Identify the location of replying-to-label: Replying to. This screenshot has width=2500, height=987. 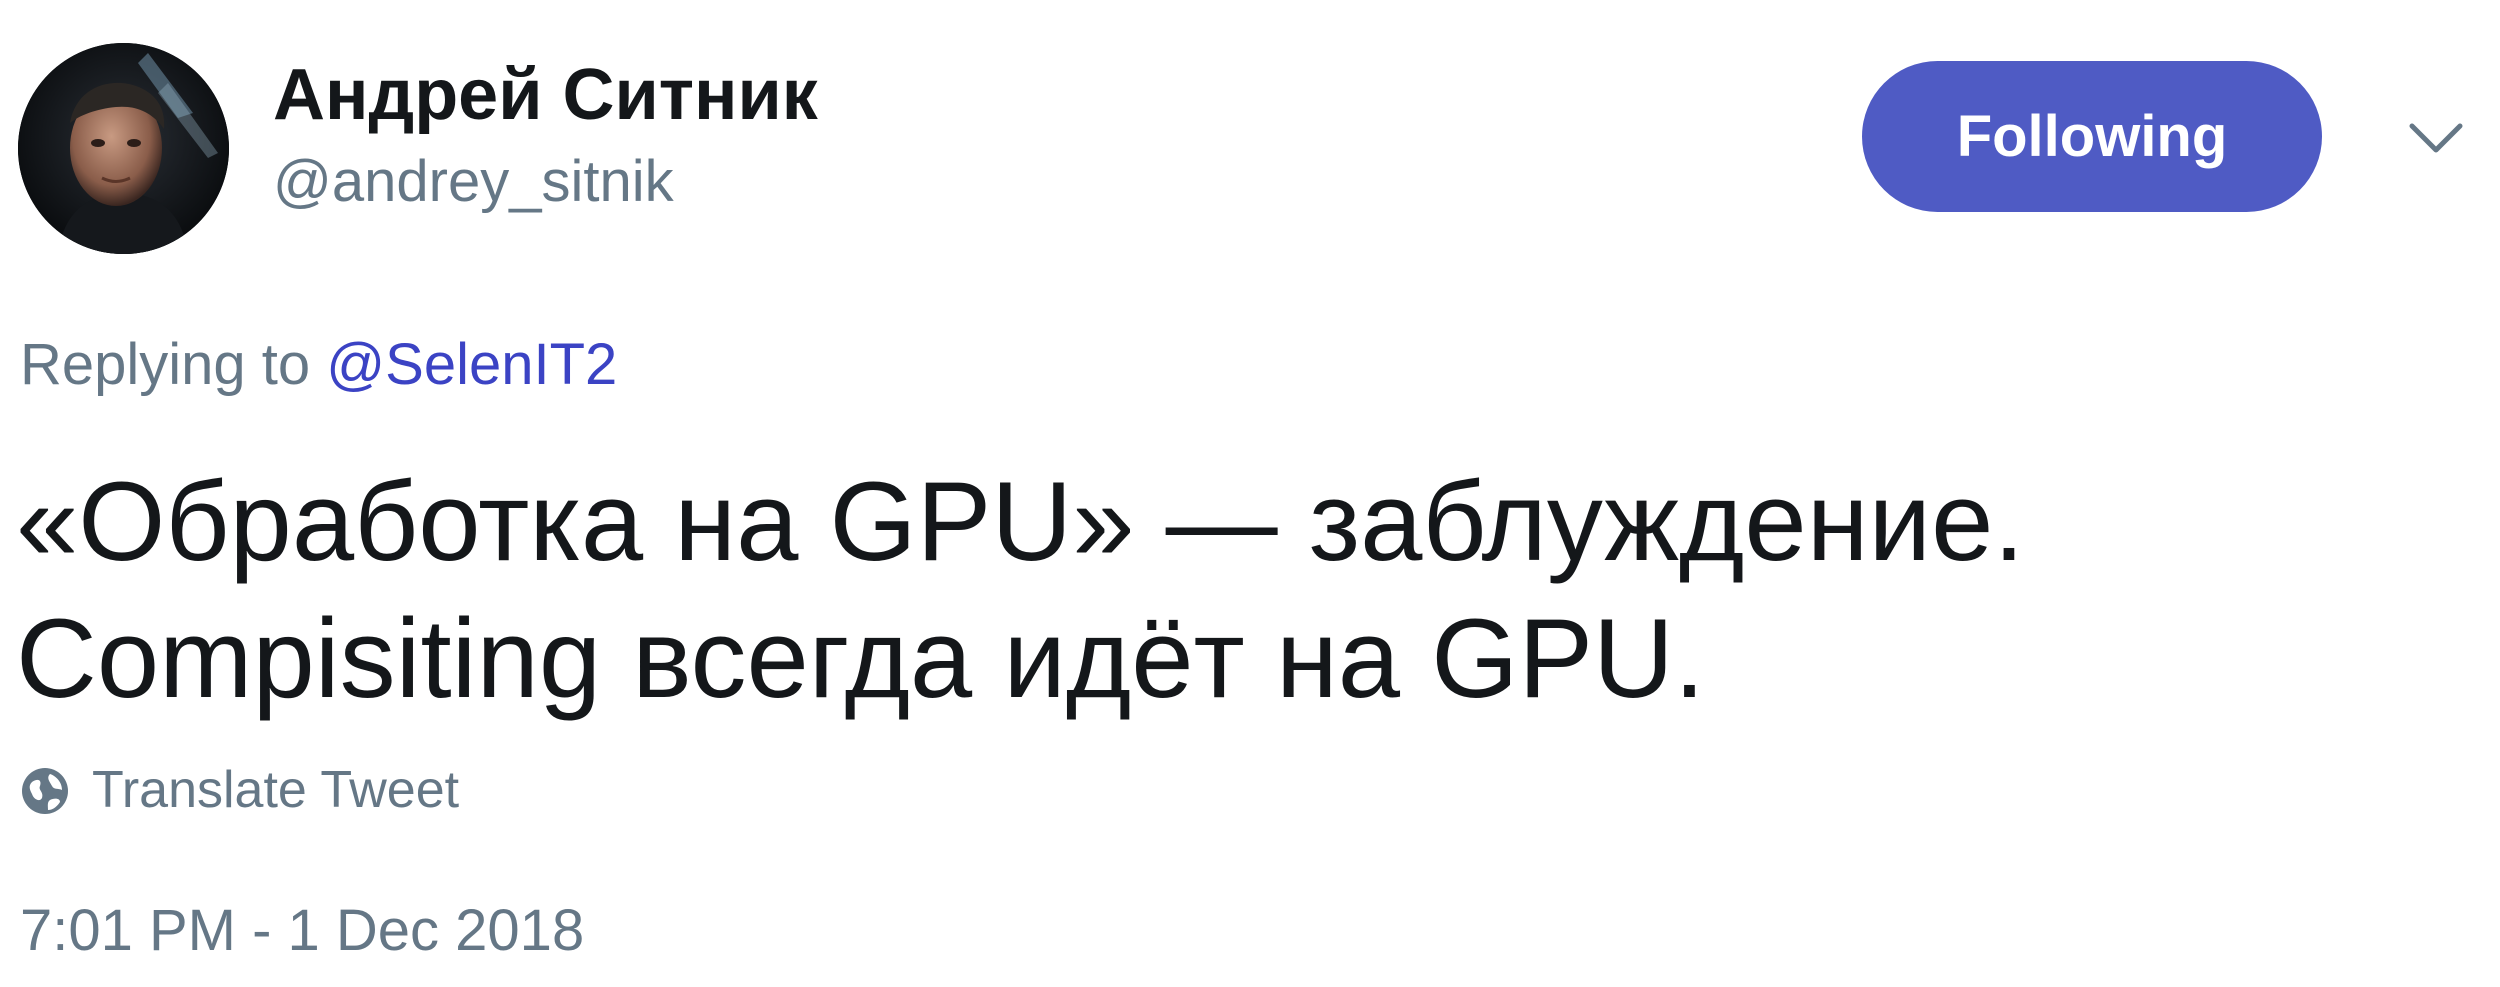
(165, 364).